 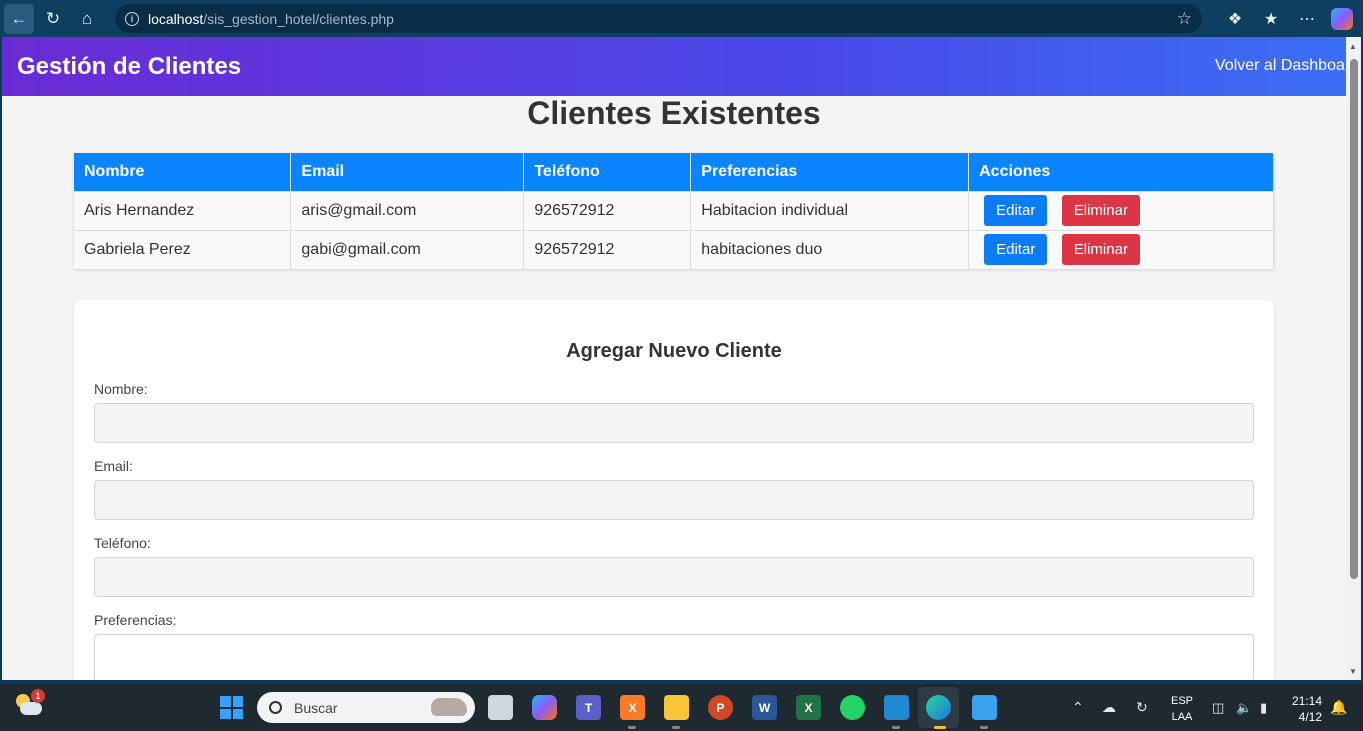 What do you see at coordinates (407, 210) in the screenshot?
I see `cell-email: aris@gmail.com` at bounding box center [407, 210].